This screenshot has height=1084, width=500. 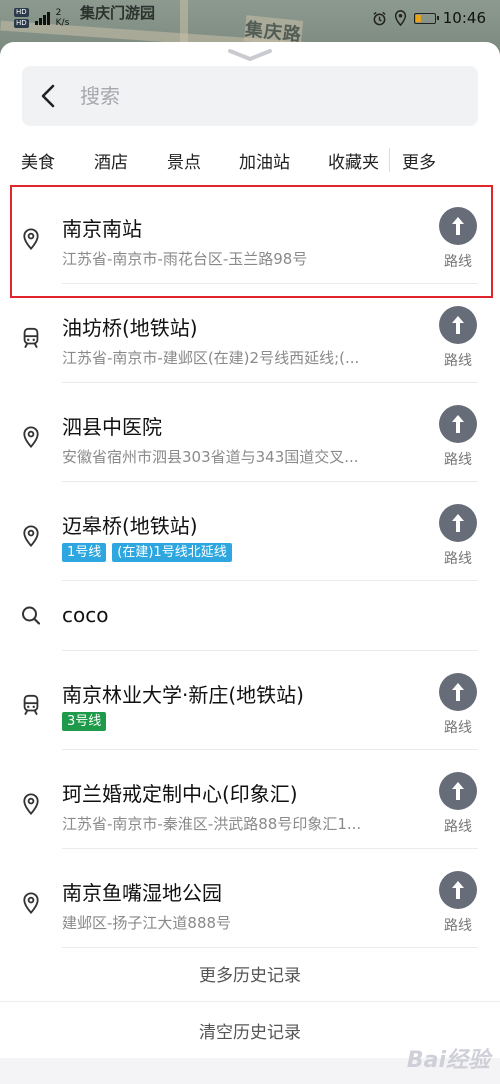 I want to click on signal-icon, so click(x=42, y=18).